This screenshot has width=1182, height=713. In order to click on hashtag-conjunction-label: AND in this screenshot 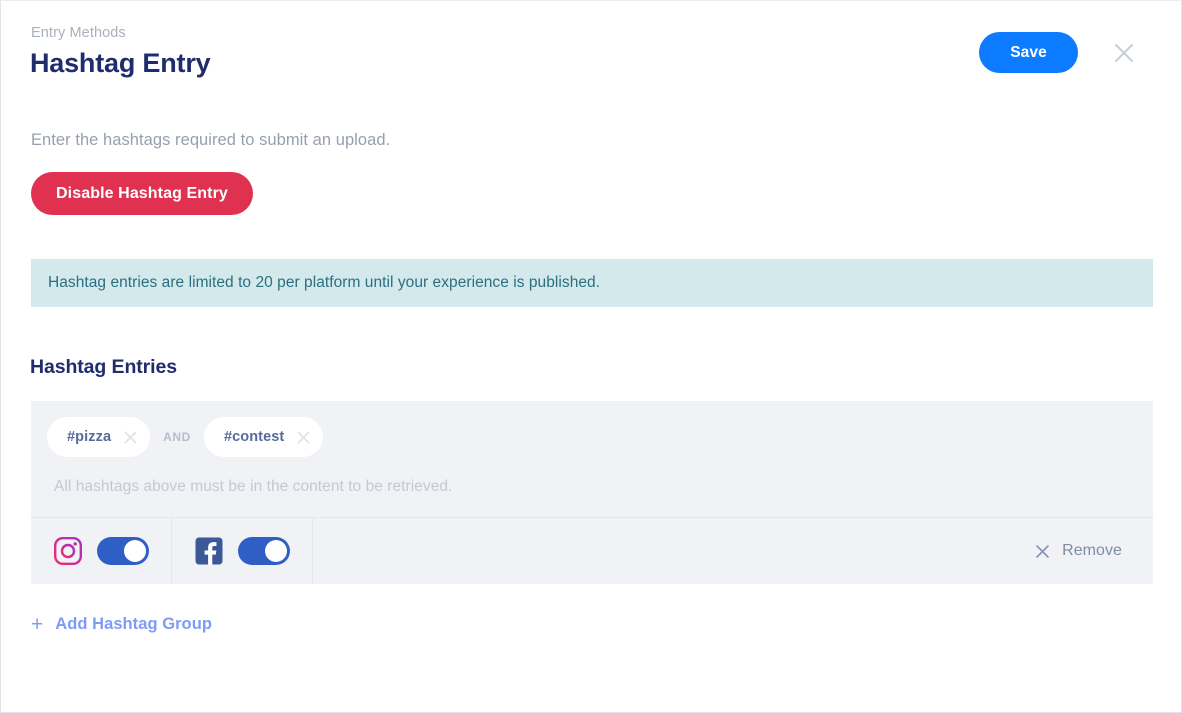, I will do `click(177, 437)`.